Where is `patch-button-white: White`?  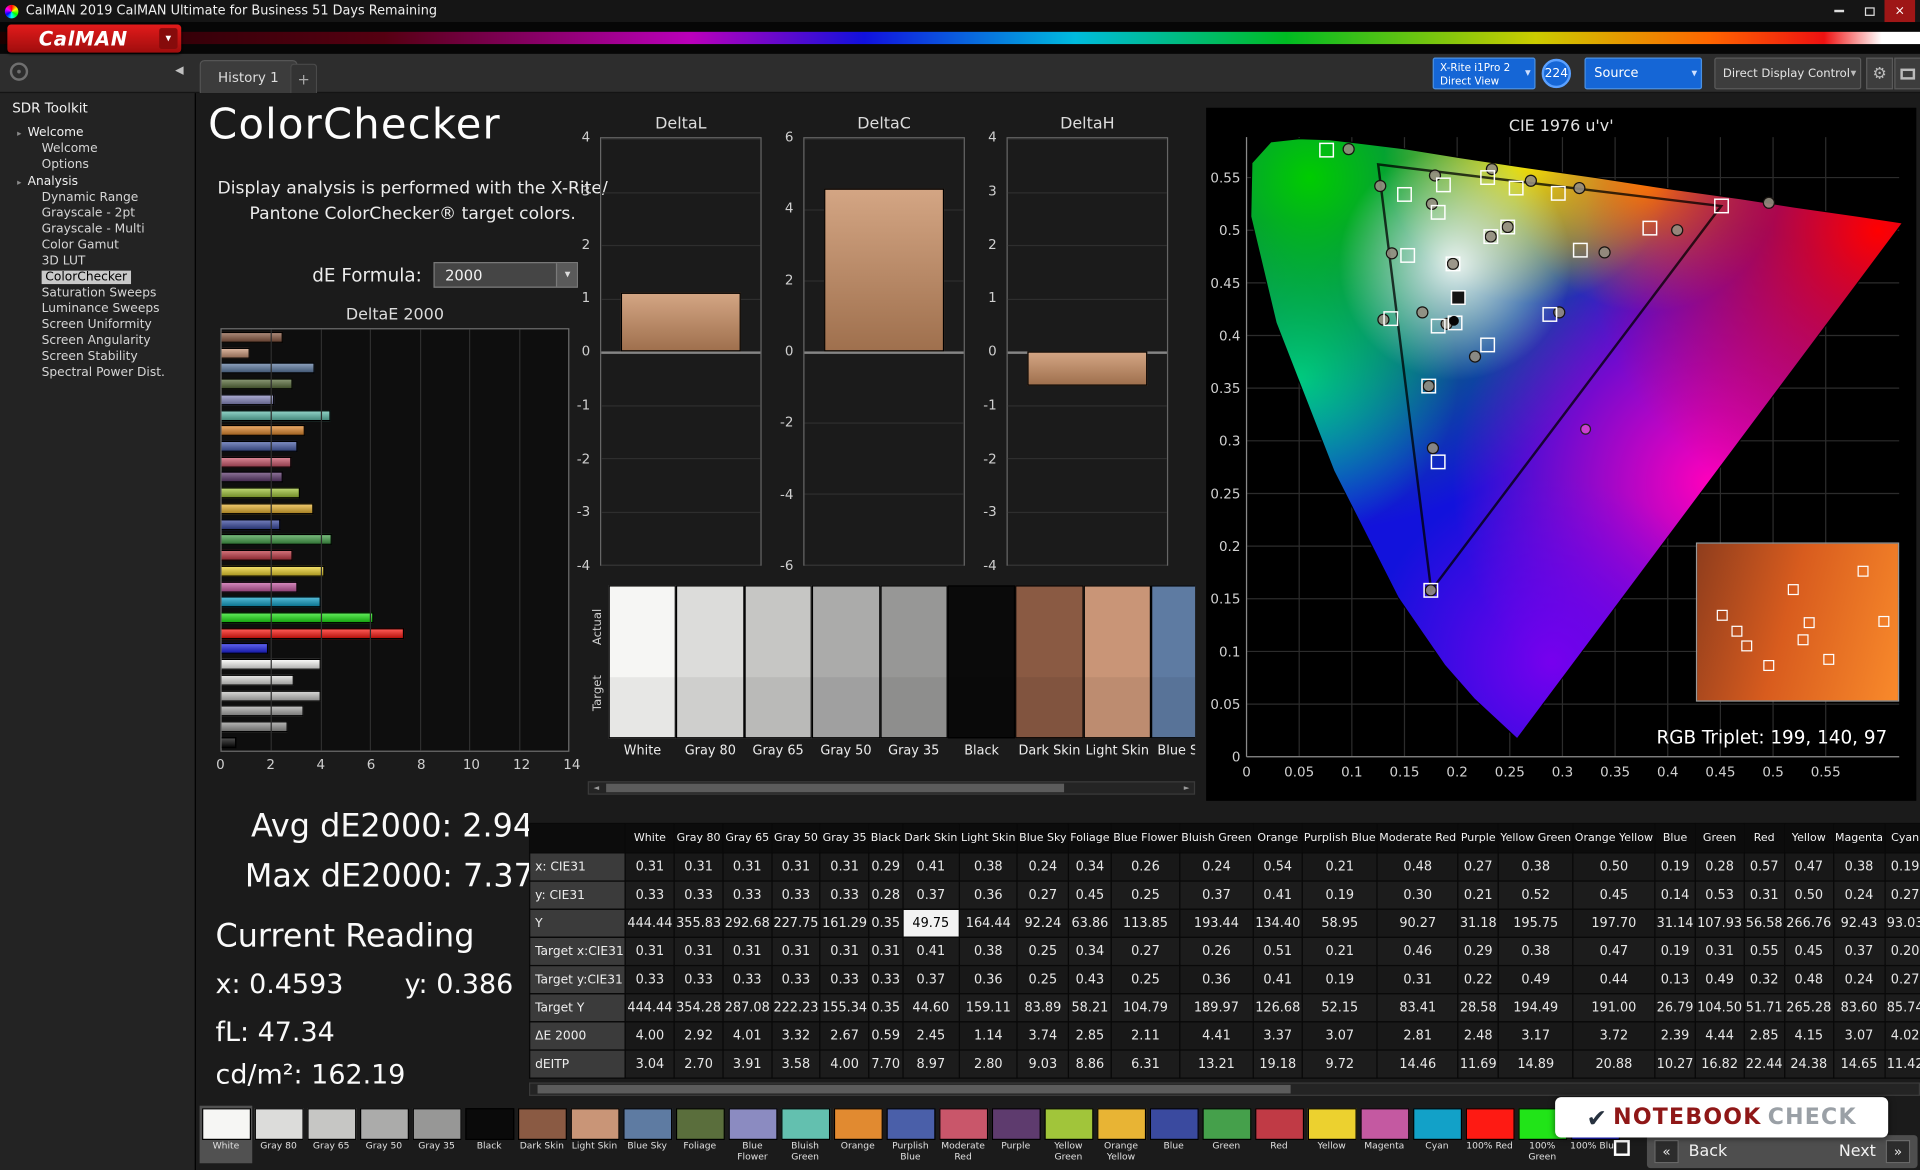 patch-button-white: White is located at coordinates (226, 1134).